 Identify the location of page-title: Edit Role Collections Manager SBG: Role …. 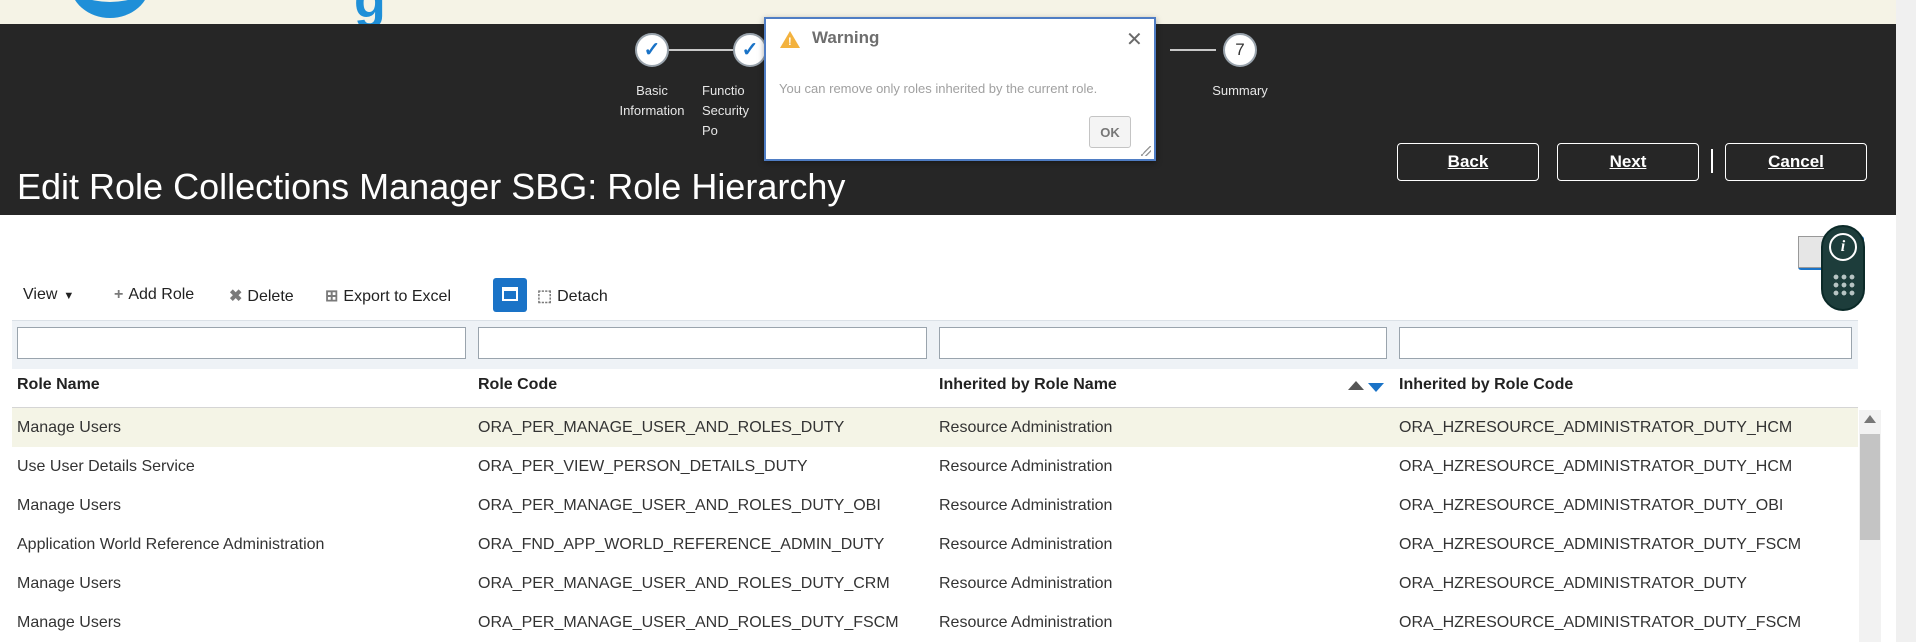
(431, 187).